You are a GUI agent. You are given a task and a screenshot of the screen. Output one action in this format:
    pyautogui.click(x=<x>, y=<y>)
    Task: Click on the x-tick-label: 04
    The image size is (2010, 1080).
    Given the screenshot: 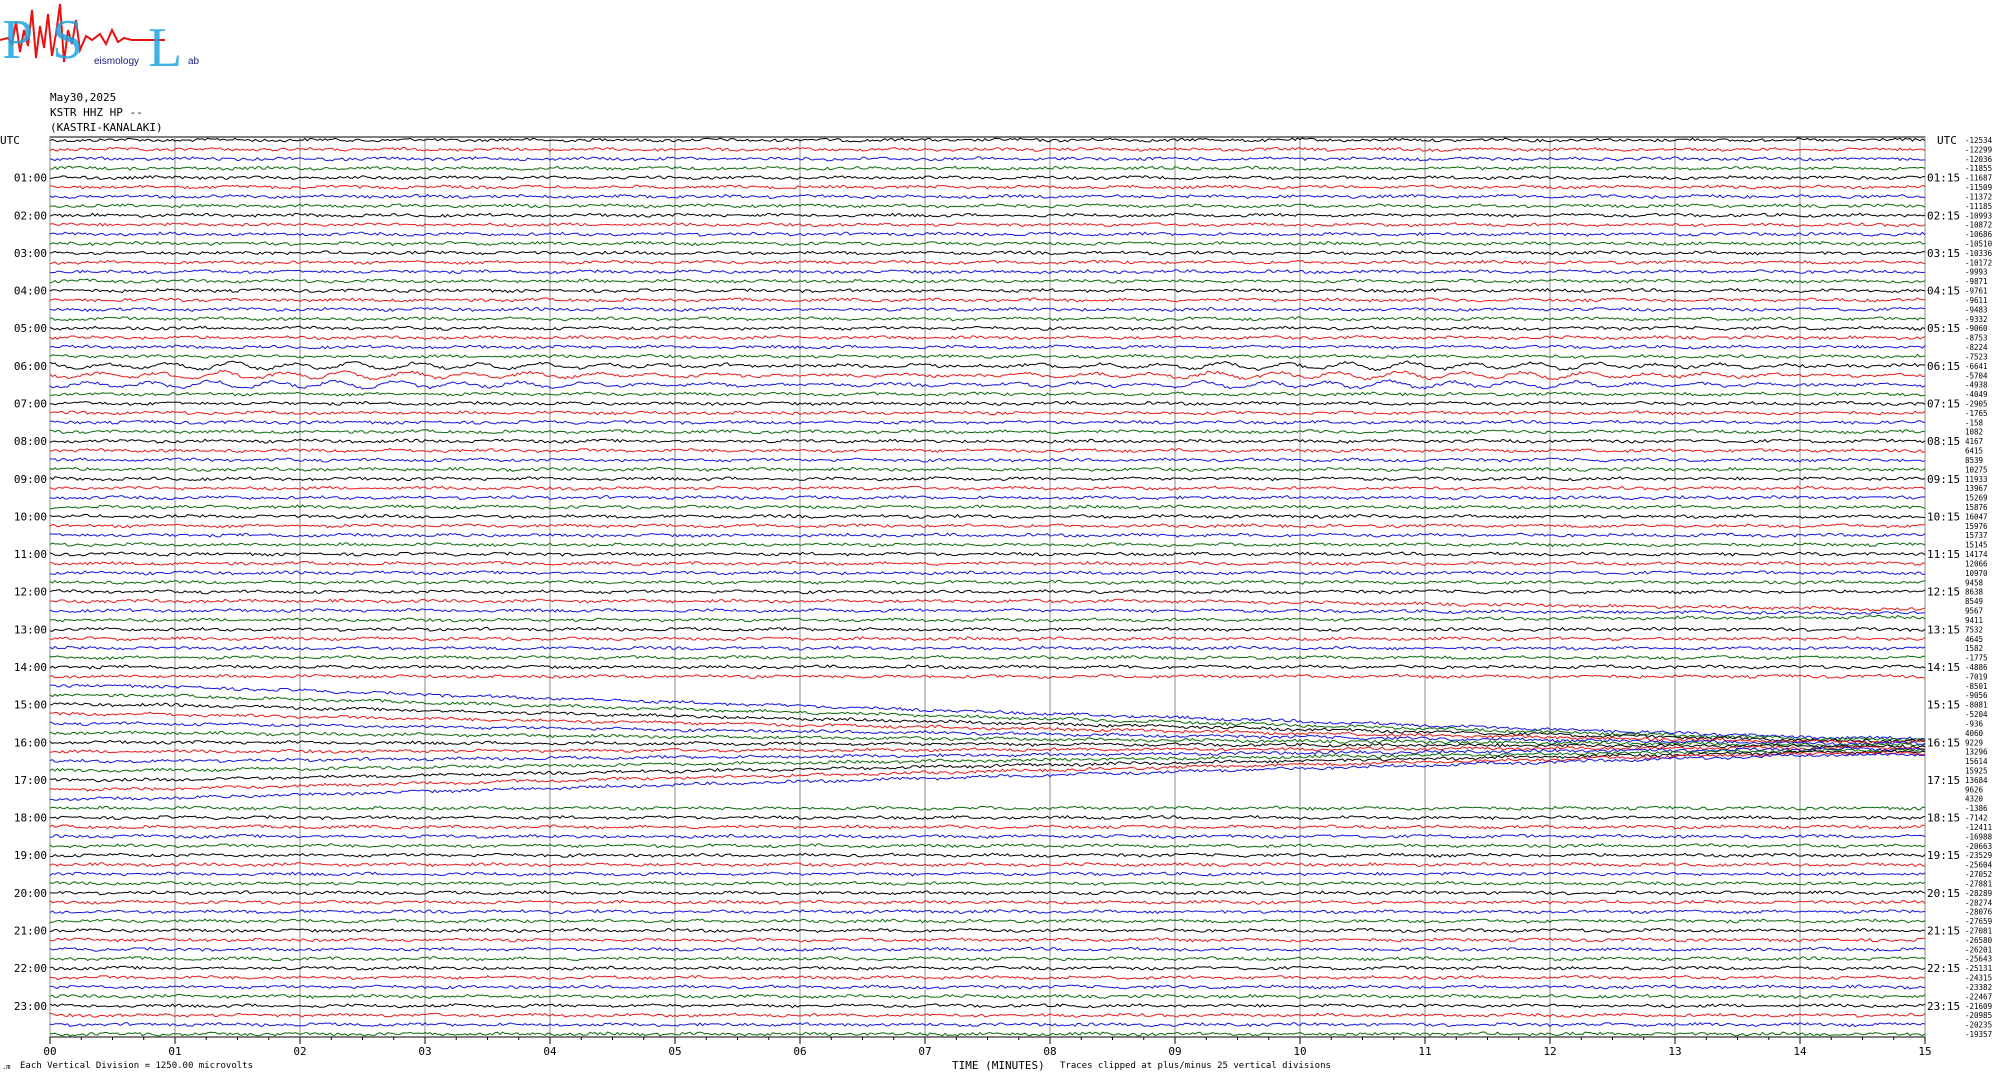 What is the action you would take?
    pyautogui.click(x=550, y=1051)
    